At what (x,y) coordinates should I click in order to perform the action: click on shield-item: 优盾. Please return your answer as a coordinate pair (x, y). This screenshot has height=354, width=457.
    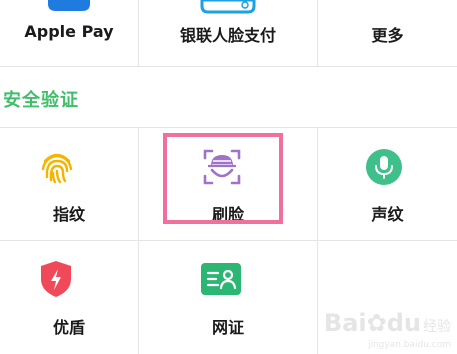
    Looking at the image, I should click on (69, 297).